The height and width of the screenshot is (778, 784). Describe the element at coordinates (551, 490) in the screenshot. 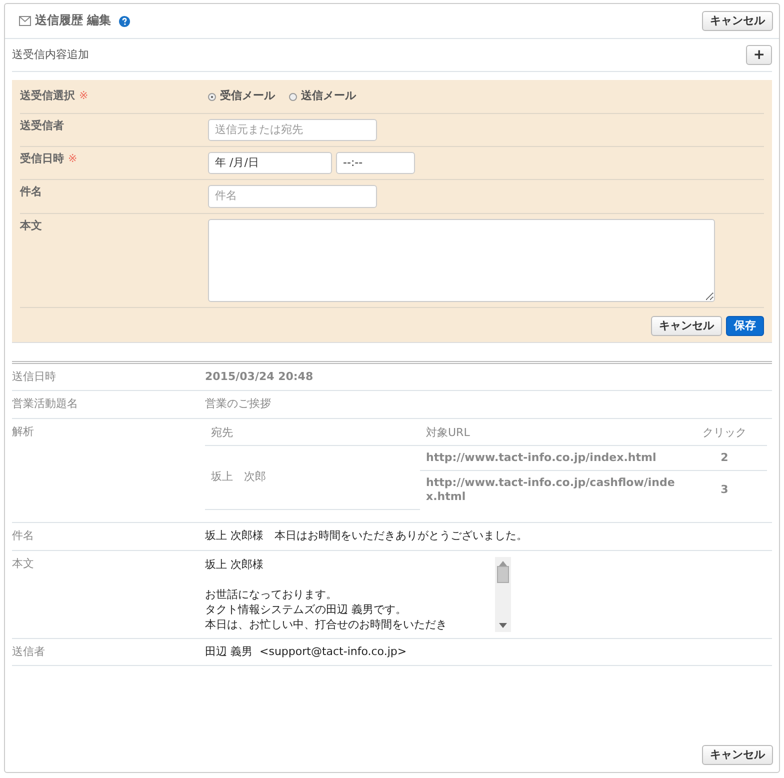

I see `url-cell: http://www.tact-info.co.jp/cashflow/index.html` at that location.